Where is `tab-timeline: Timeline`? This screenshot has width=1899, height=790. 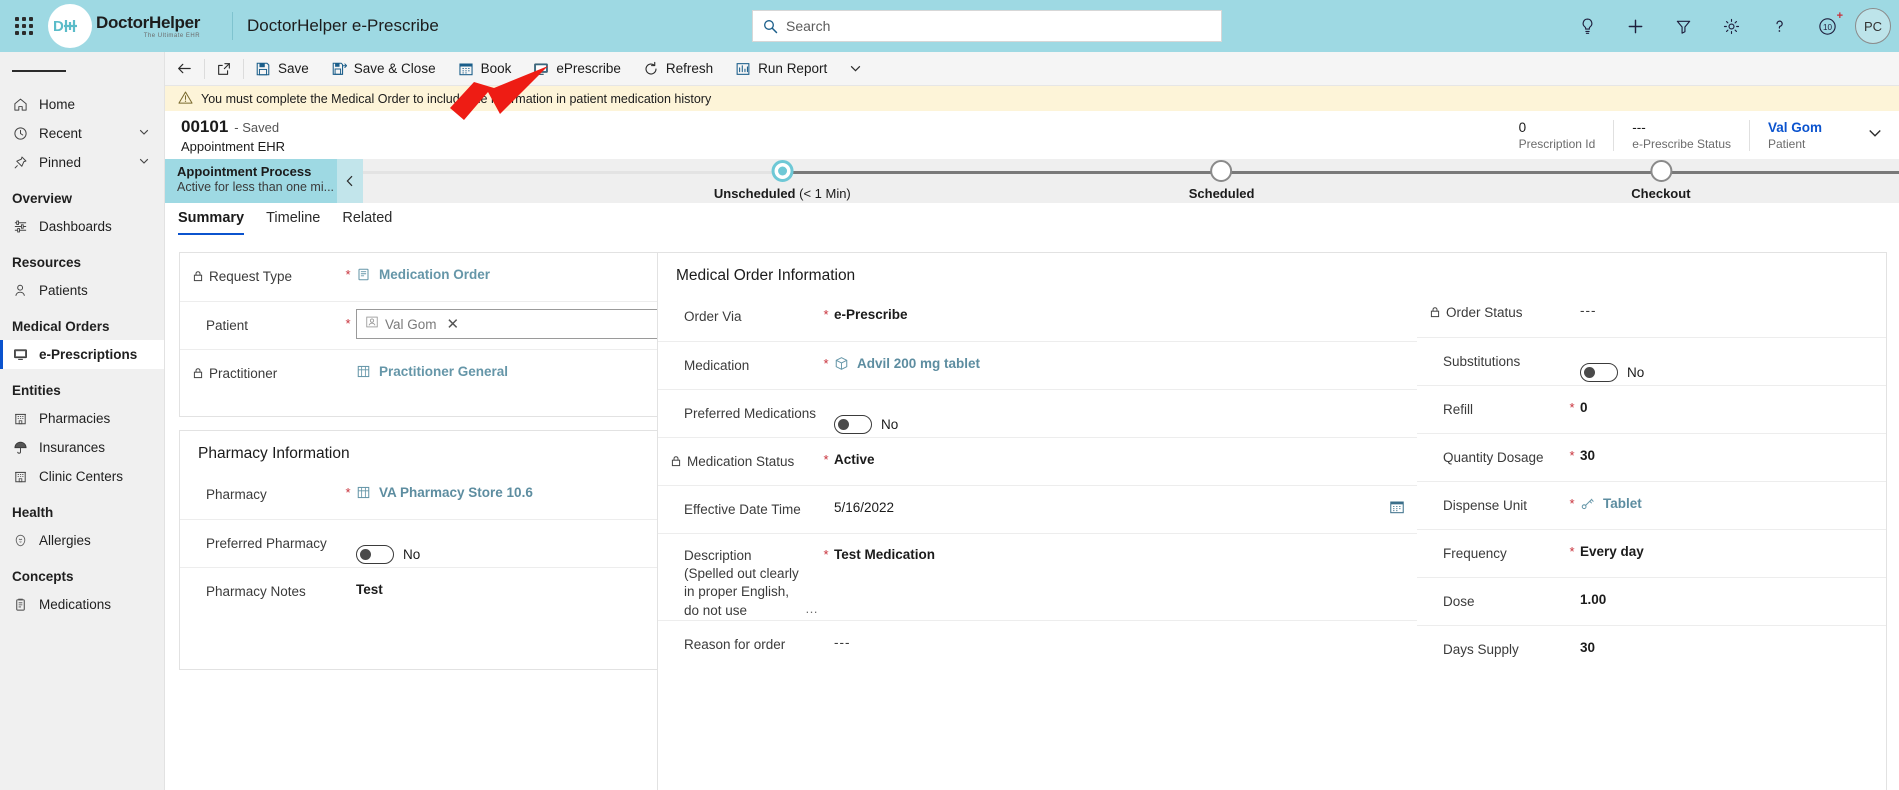
tab-timeline: Timeline is located at coordinates (293, 222).